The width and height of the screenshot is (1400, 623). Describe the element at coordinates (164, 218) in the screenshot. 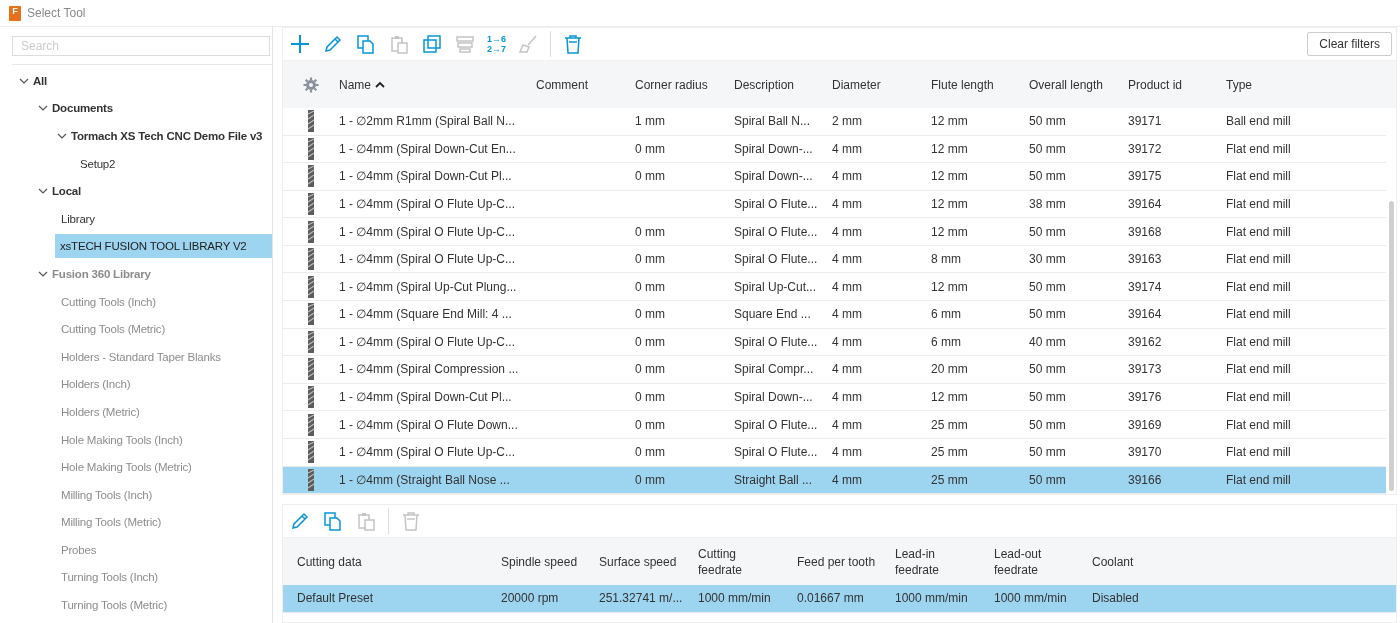

I see `tree-item: Library` at that location.